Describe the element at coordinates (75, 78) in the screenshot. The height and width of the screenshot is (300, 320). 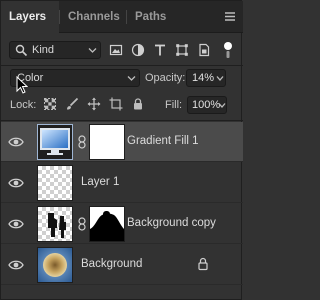
I see `blend-mode-select: Color` at that location.